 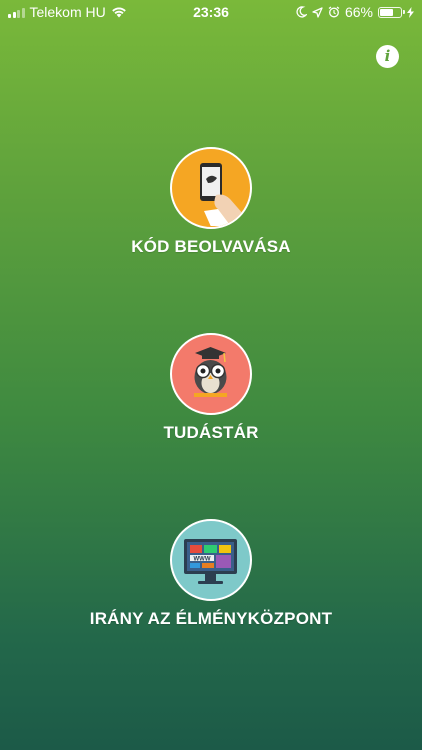 What do you see at coordinates (317, 12) in the screenshot?
I see `location-icon` at bounding box center [317, 12].